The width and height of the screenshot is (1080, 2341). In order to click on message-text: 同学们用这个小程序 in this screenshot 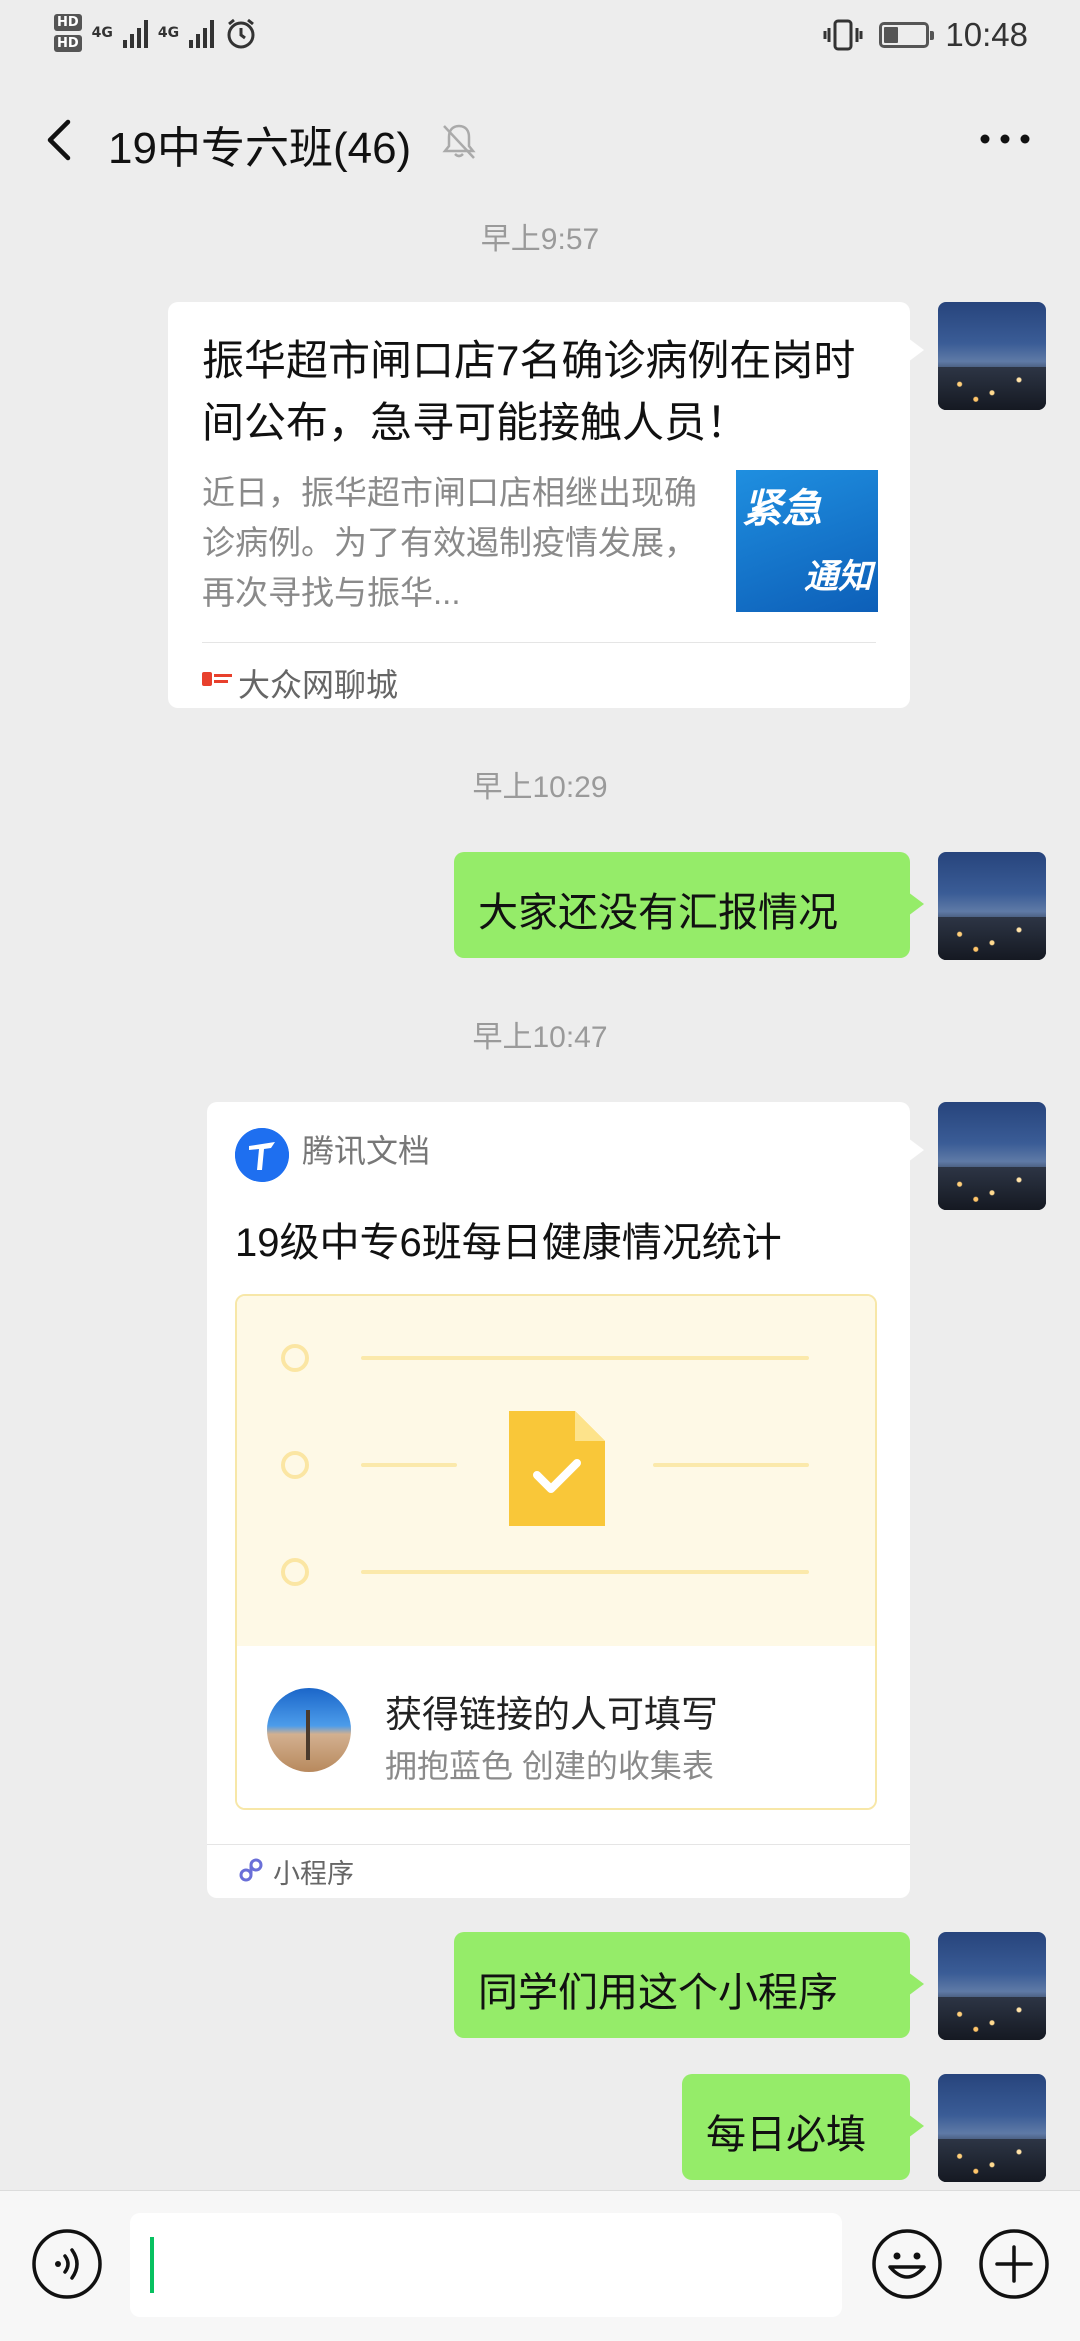, I will do `click(658, 1993)`.